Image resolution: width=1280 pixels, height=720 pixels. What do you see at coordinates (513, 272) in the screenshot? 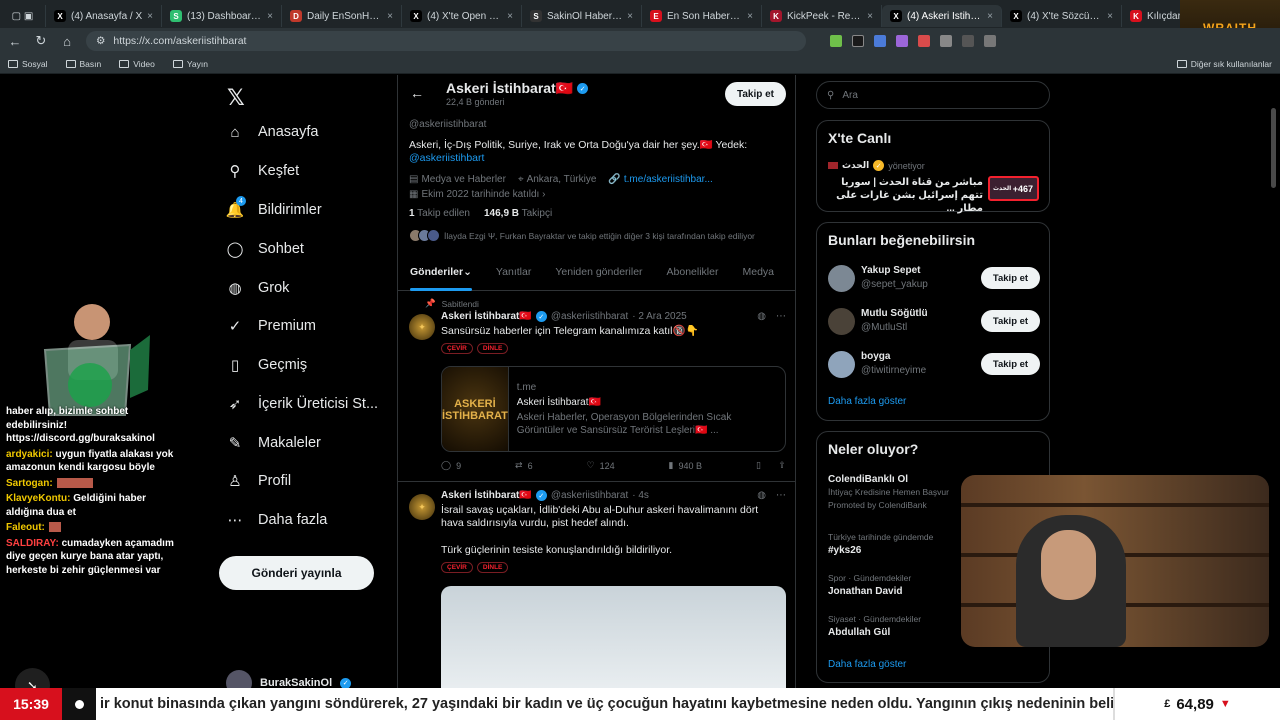
I see `profile-tab: Yanıtlar` at bounding box center [513, 272].